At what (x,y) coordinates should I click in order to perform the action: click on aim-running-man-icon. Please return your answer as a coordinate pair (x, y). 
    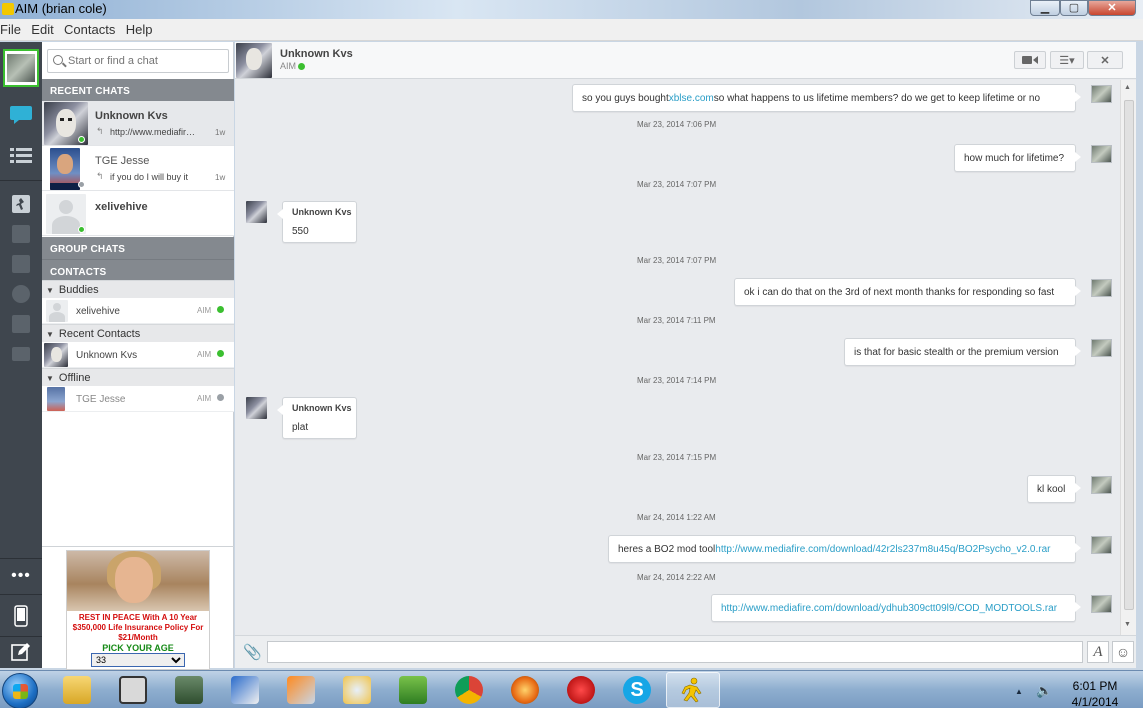
    Looking at the image, I should click on (21, 204).